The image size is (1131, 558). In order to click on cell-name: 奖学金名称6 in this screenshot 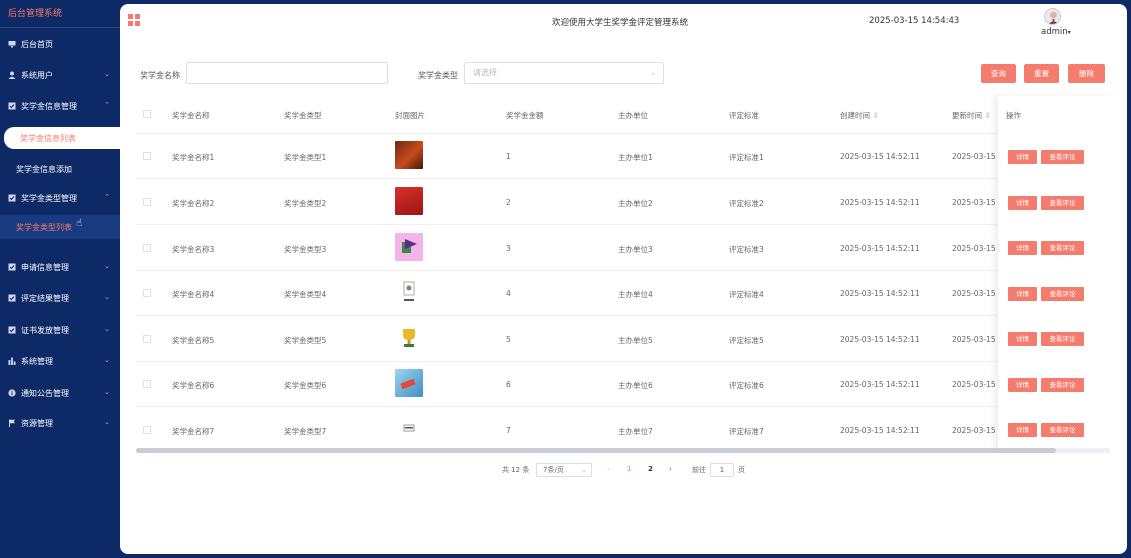, I will do `click(193, 385)`.